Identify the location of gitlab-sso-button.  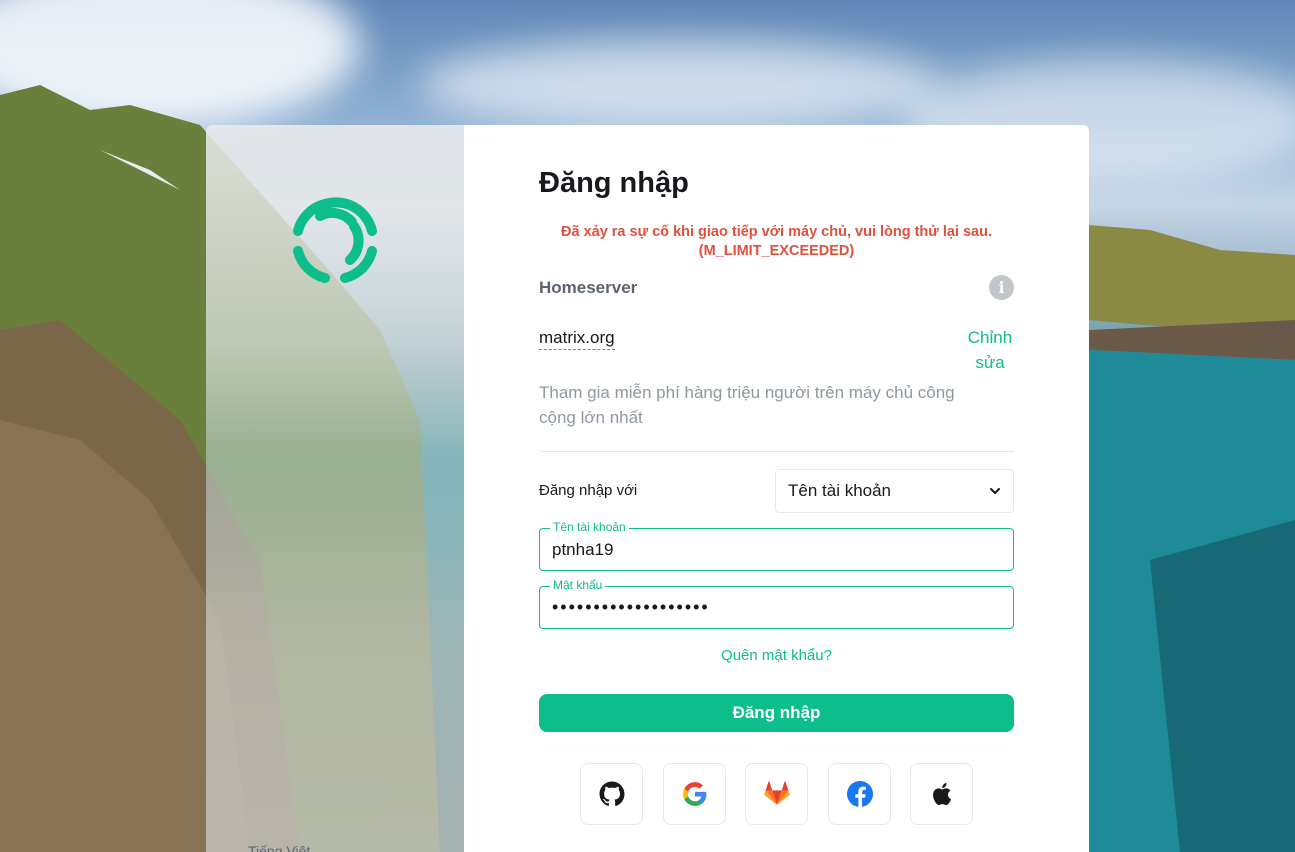
(776, 794).